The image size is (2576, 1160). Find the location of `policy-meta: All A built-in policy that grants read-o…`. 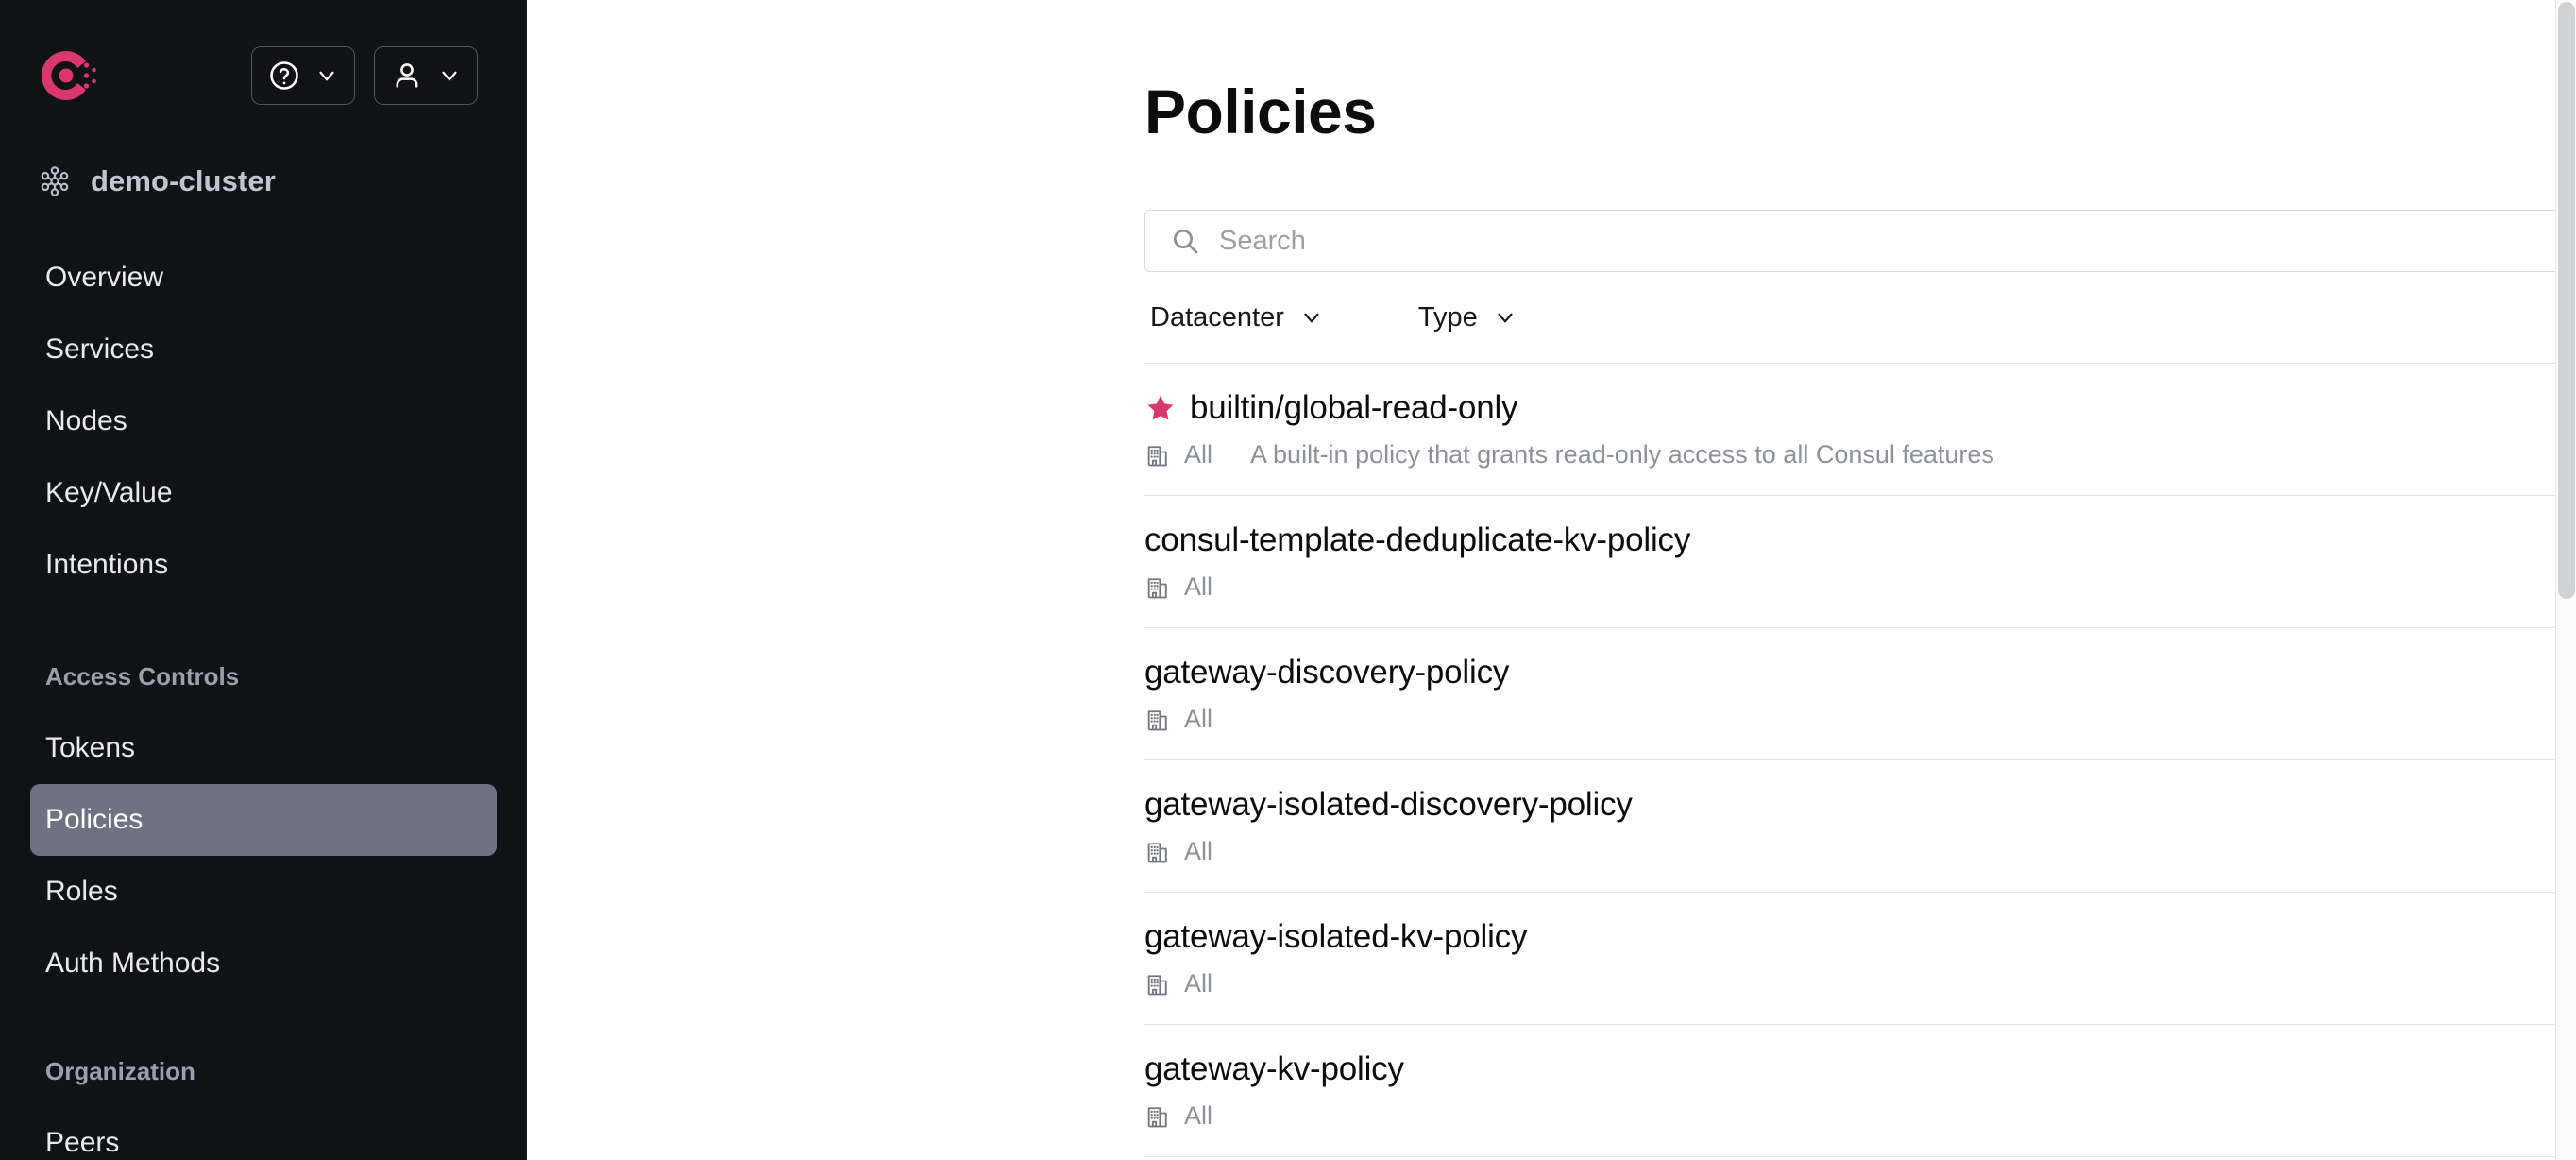

policy-meta: All A built-in policy that grants read-o… is located at coordinates (1569, 454).